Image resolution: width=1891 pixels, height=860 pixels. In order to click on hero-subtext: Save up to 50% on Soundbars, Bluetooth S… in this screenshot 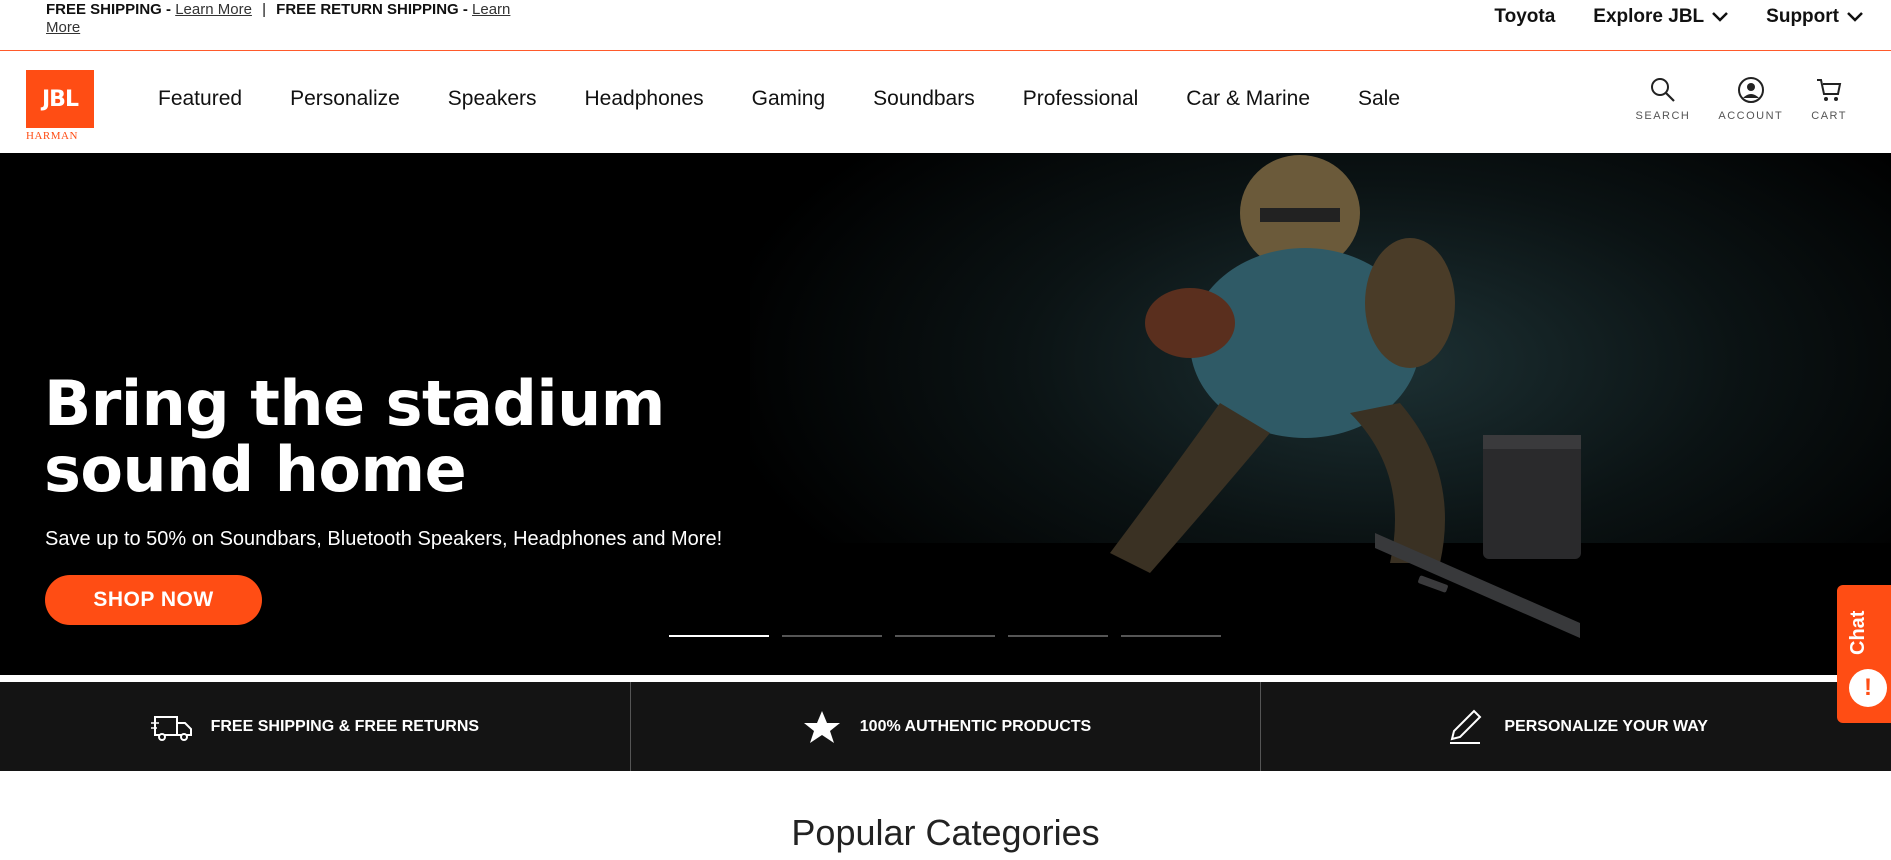, I will do `click(384, 539)`.